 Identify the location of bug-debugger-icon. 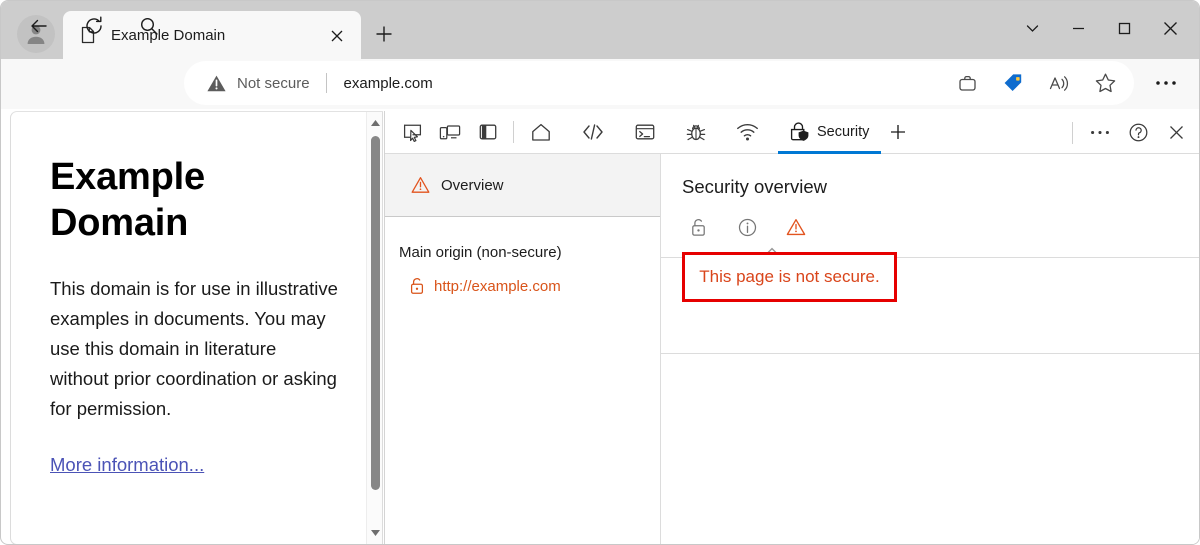
(696, 132).